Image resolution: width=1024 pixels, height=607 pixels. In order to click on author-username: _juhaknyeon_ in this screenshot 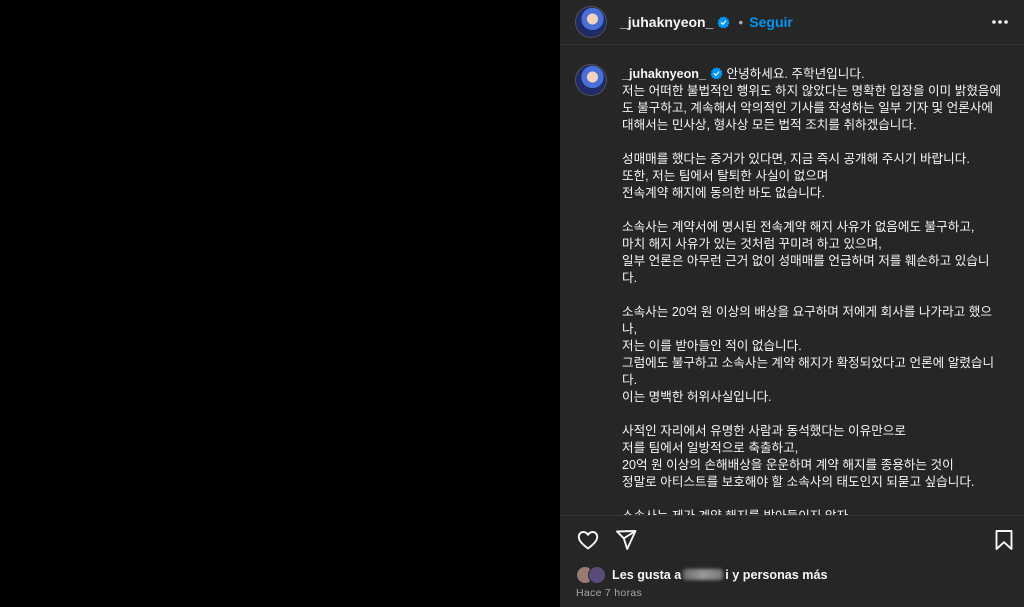, I will do `click(666, 22)`.